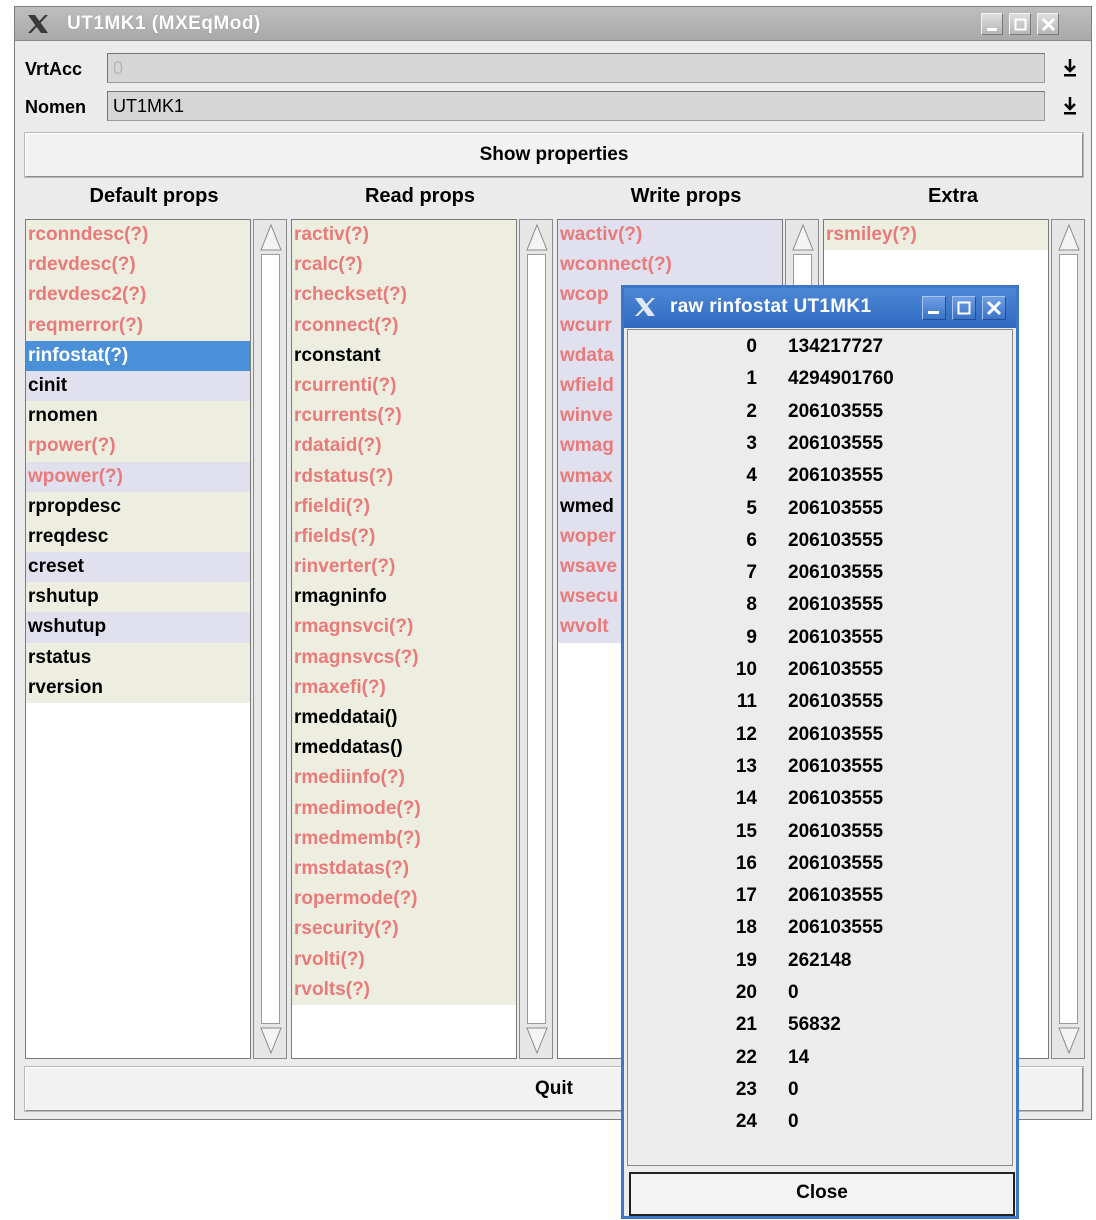  What do you see at coordinates (138, 687) in the screenshot?
I see `list-item: rversion` at bounding box center [138, 687].